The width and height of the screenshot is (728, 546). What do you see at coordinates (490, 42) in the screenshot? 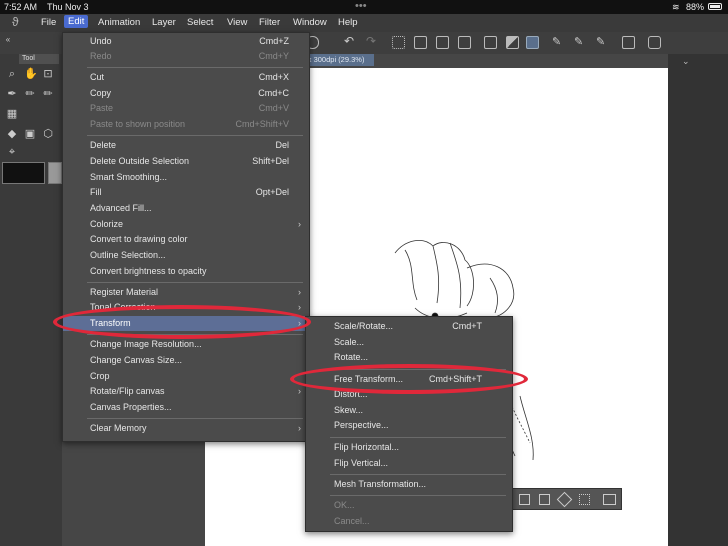
I see `deselect-icon` at bounding box center [490, 42].